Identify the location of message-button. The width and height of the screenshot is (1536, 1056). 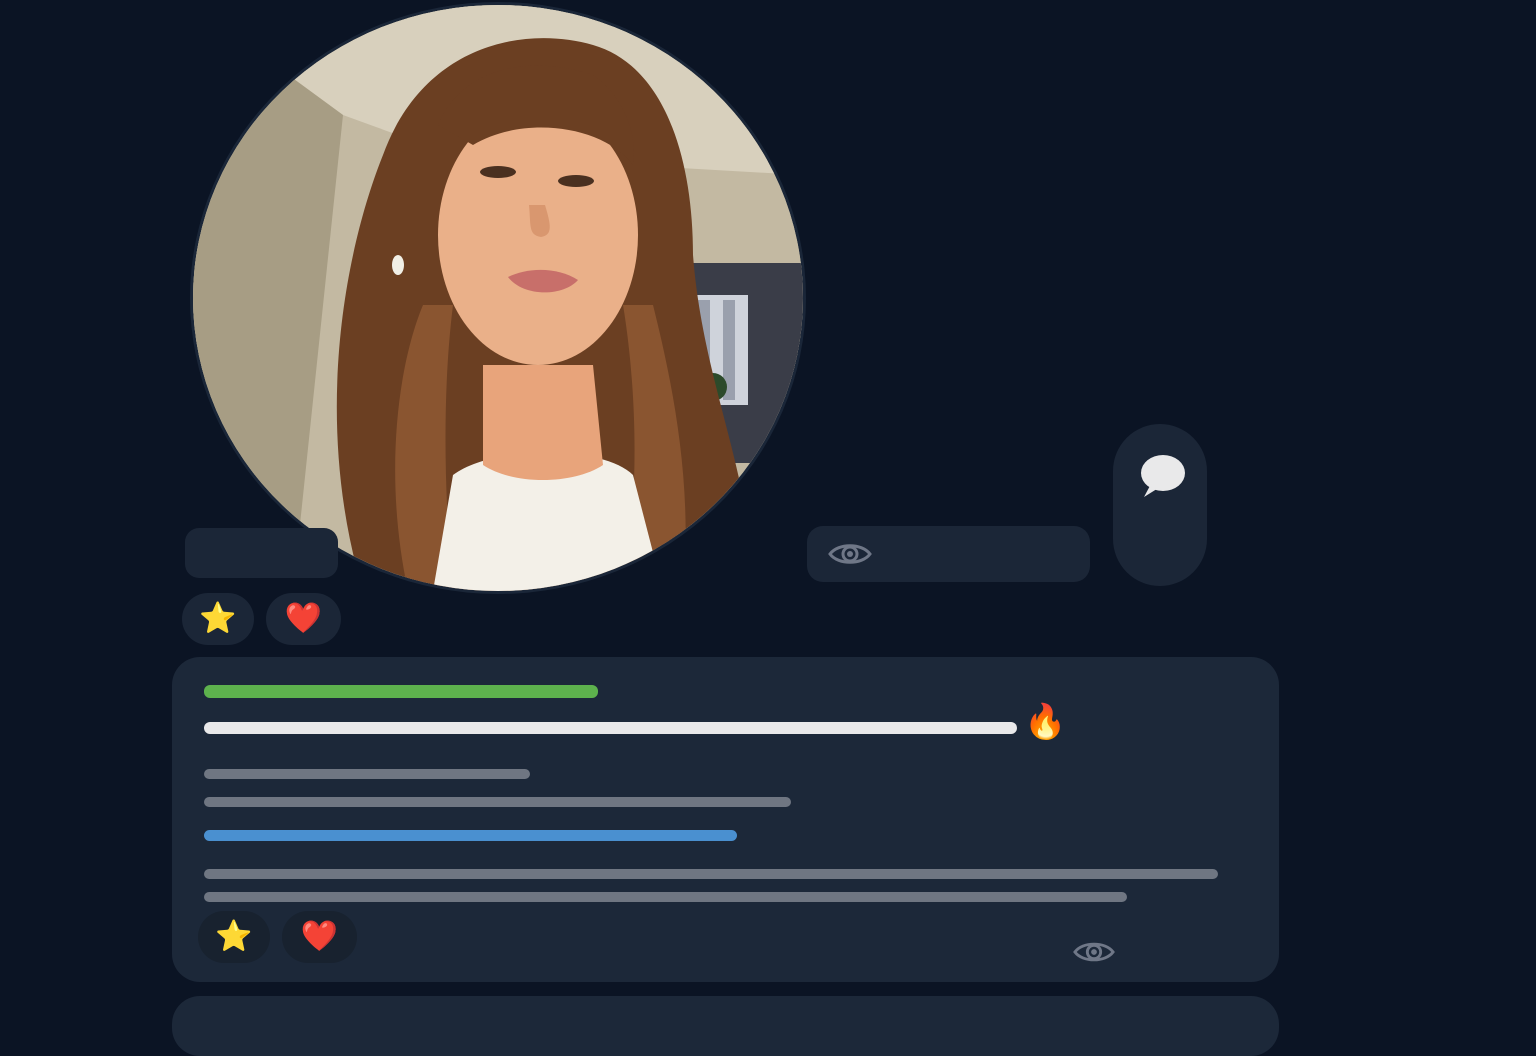
(1160, 505).